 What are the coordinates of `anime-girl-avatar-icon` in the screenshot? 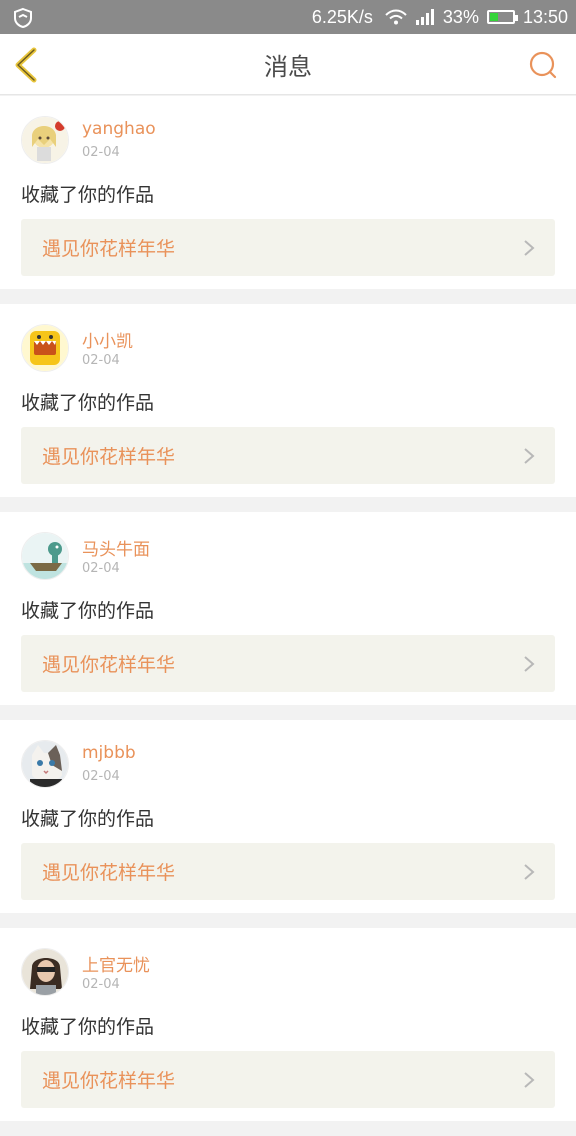 It's located at (45, 140).